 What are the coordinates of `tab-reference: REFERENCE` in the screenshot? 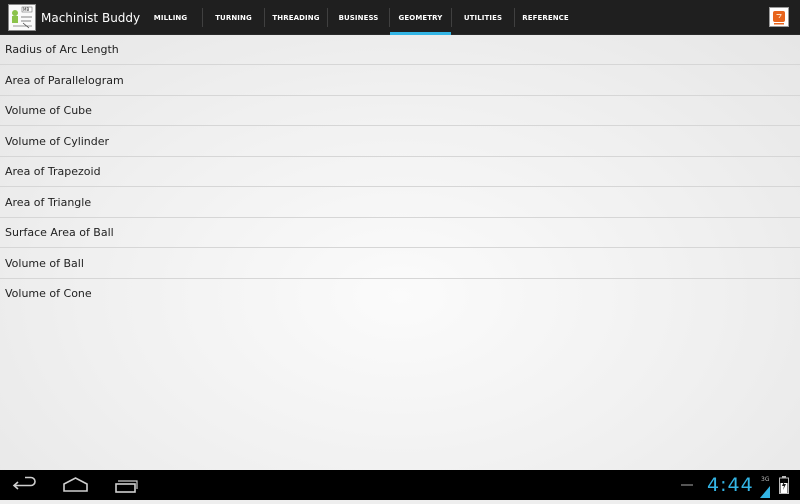 It's located at (545, 17).